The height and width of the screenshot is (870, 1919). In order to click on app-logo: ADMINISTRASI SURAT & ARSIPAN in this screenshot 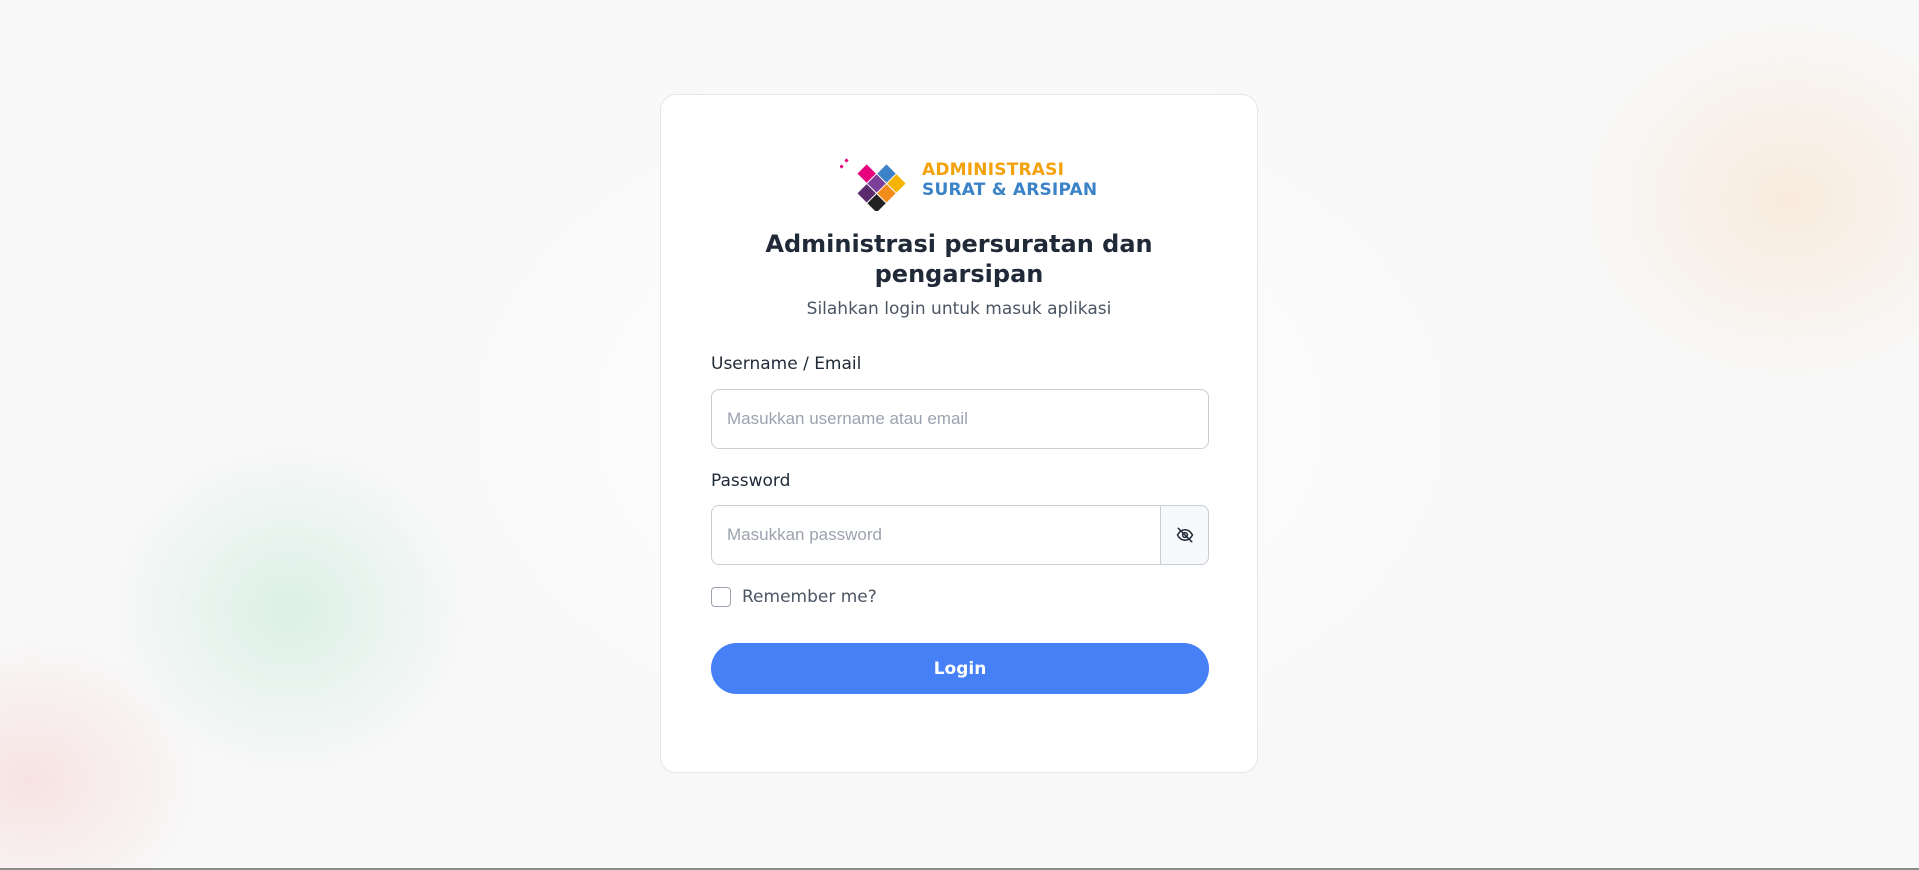, I will do `click(968, 184)`.